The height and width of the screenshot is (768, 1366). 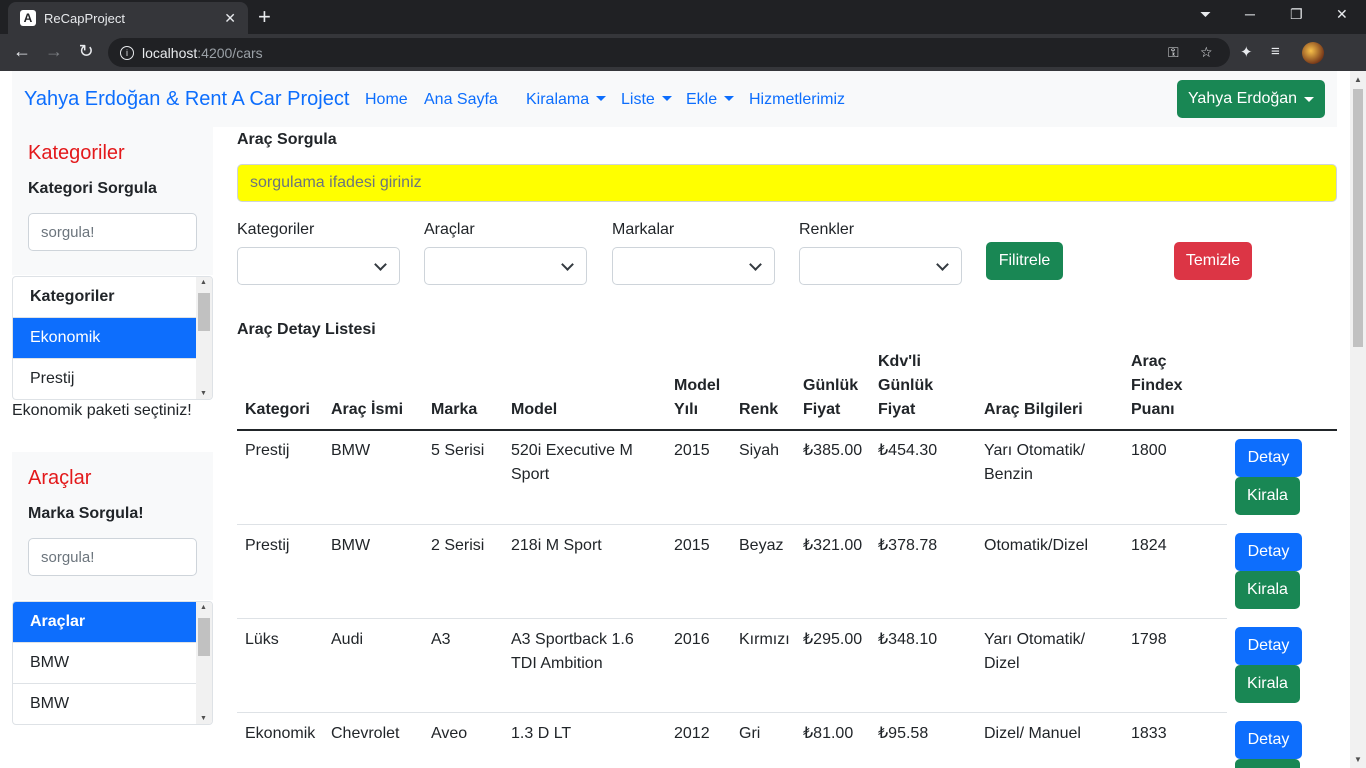 What do you see at coordinates (1153, 409) in the screenshot?
I see `th-findex-line: Puanı` at bounding box center [1153, 409].